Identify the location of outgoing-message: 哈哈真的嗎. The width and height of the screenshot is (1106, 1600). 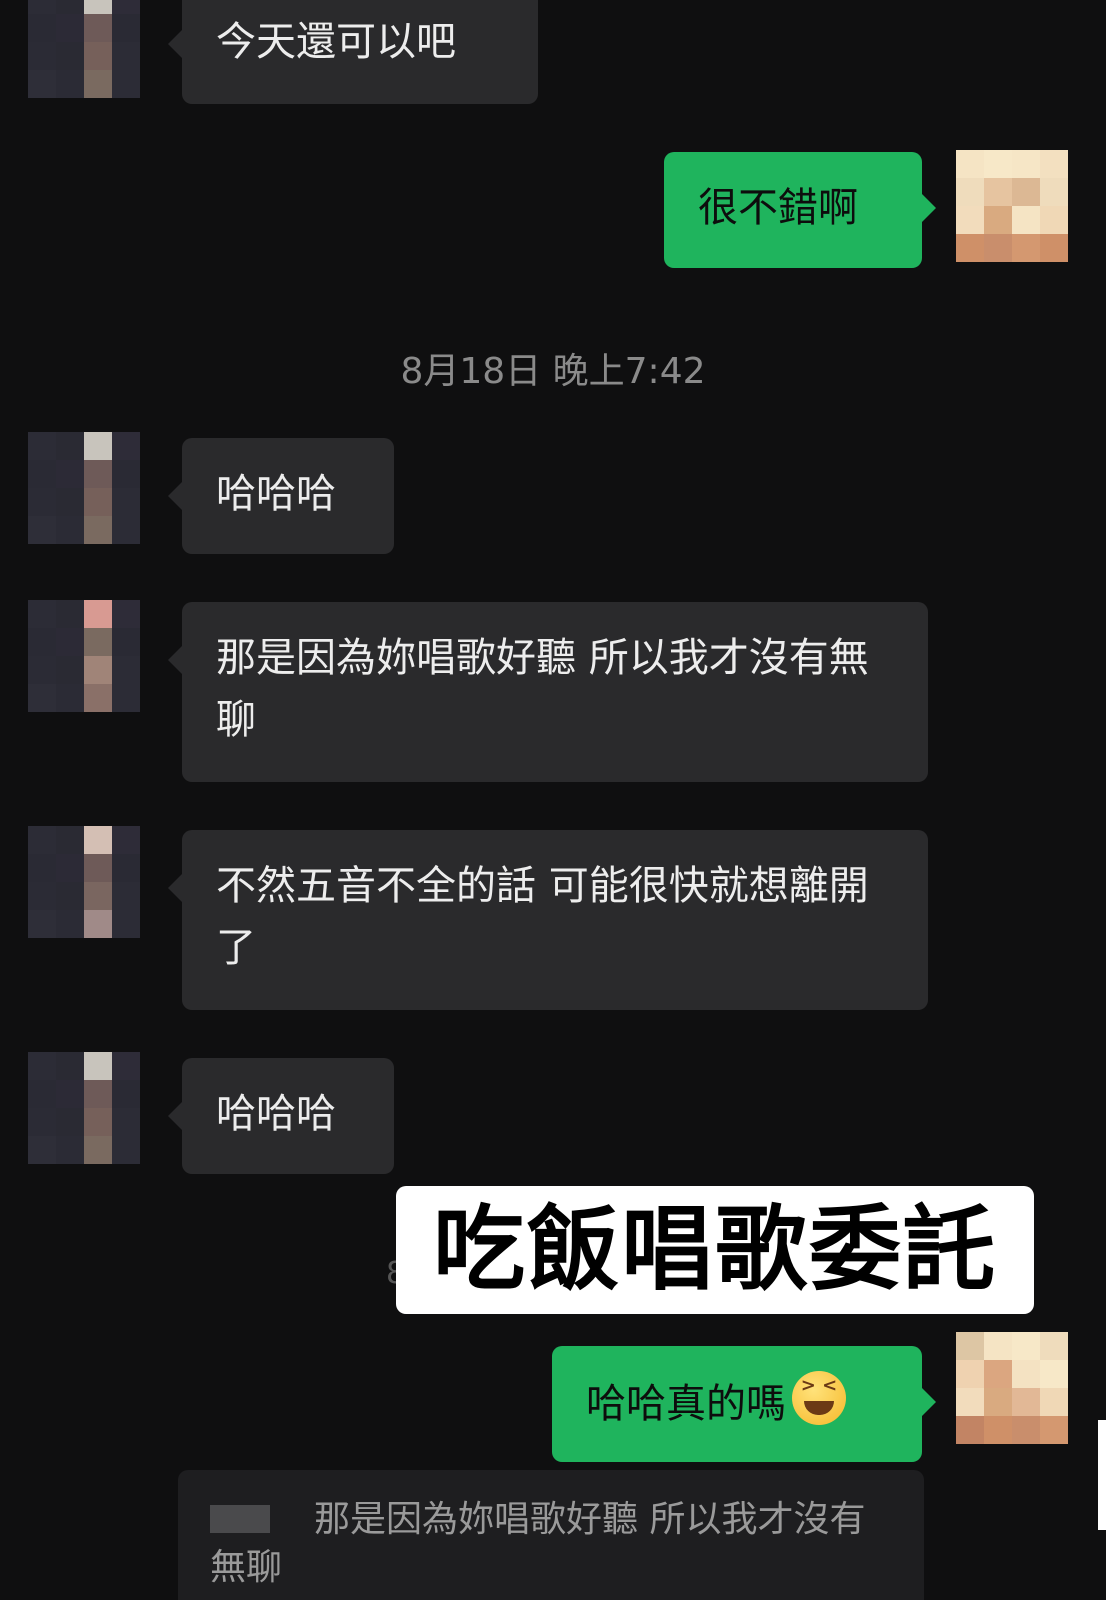
(744, 1404).